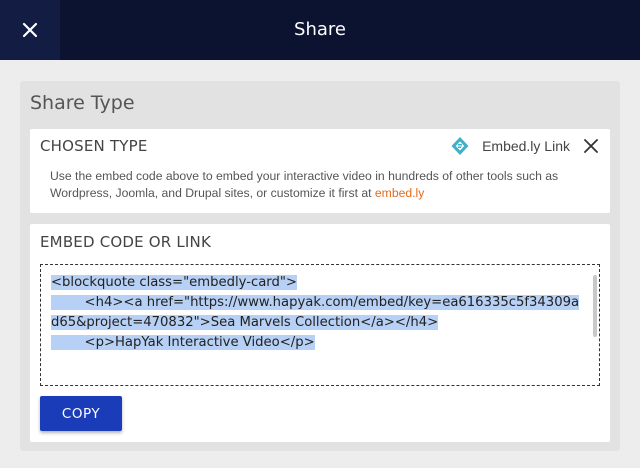  I want to click on code-line: <blockquote class="embedly-card">, so click(174, 282).